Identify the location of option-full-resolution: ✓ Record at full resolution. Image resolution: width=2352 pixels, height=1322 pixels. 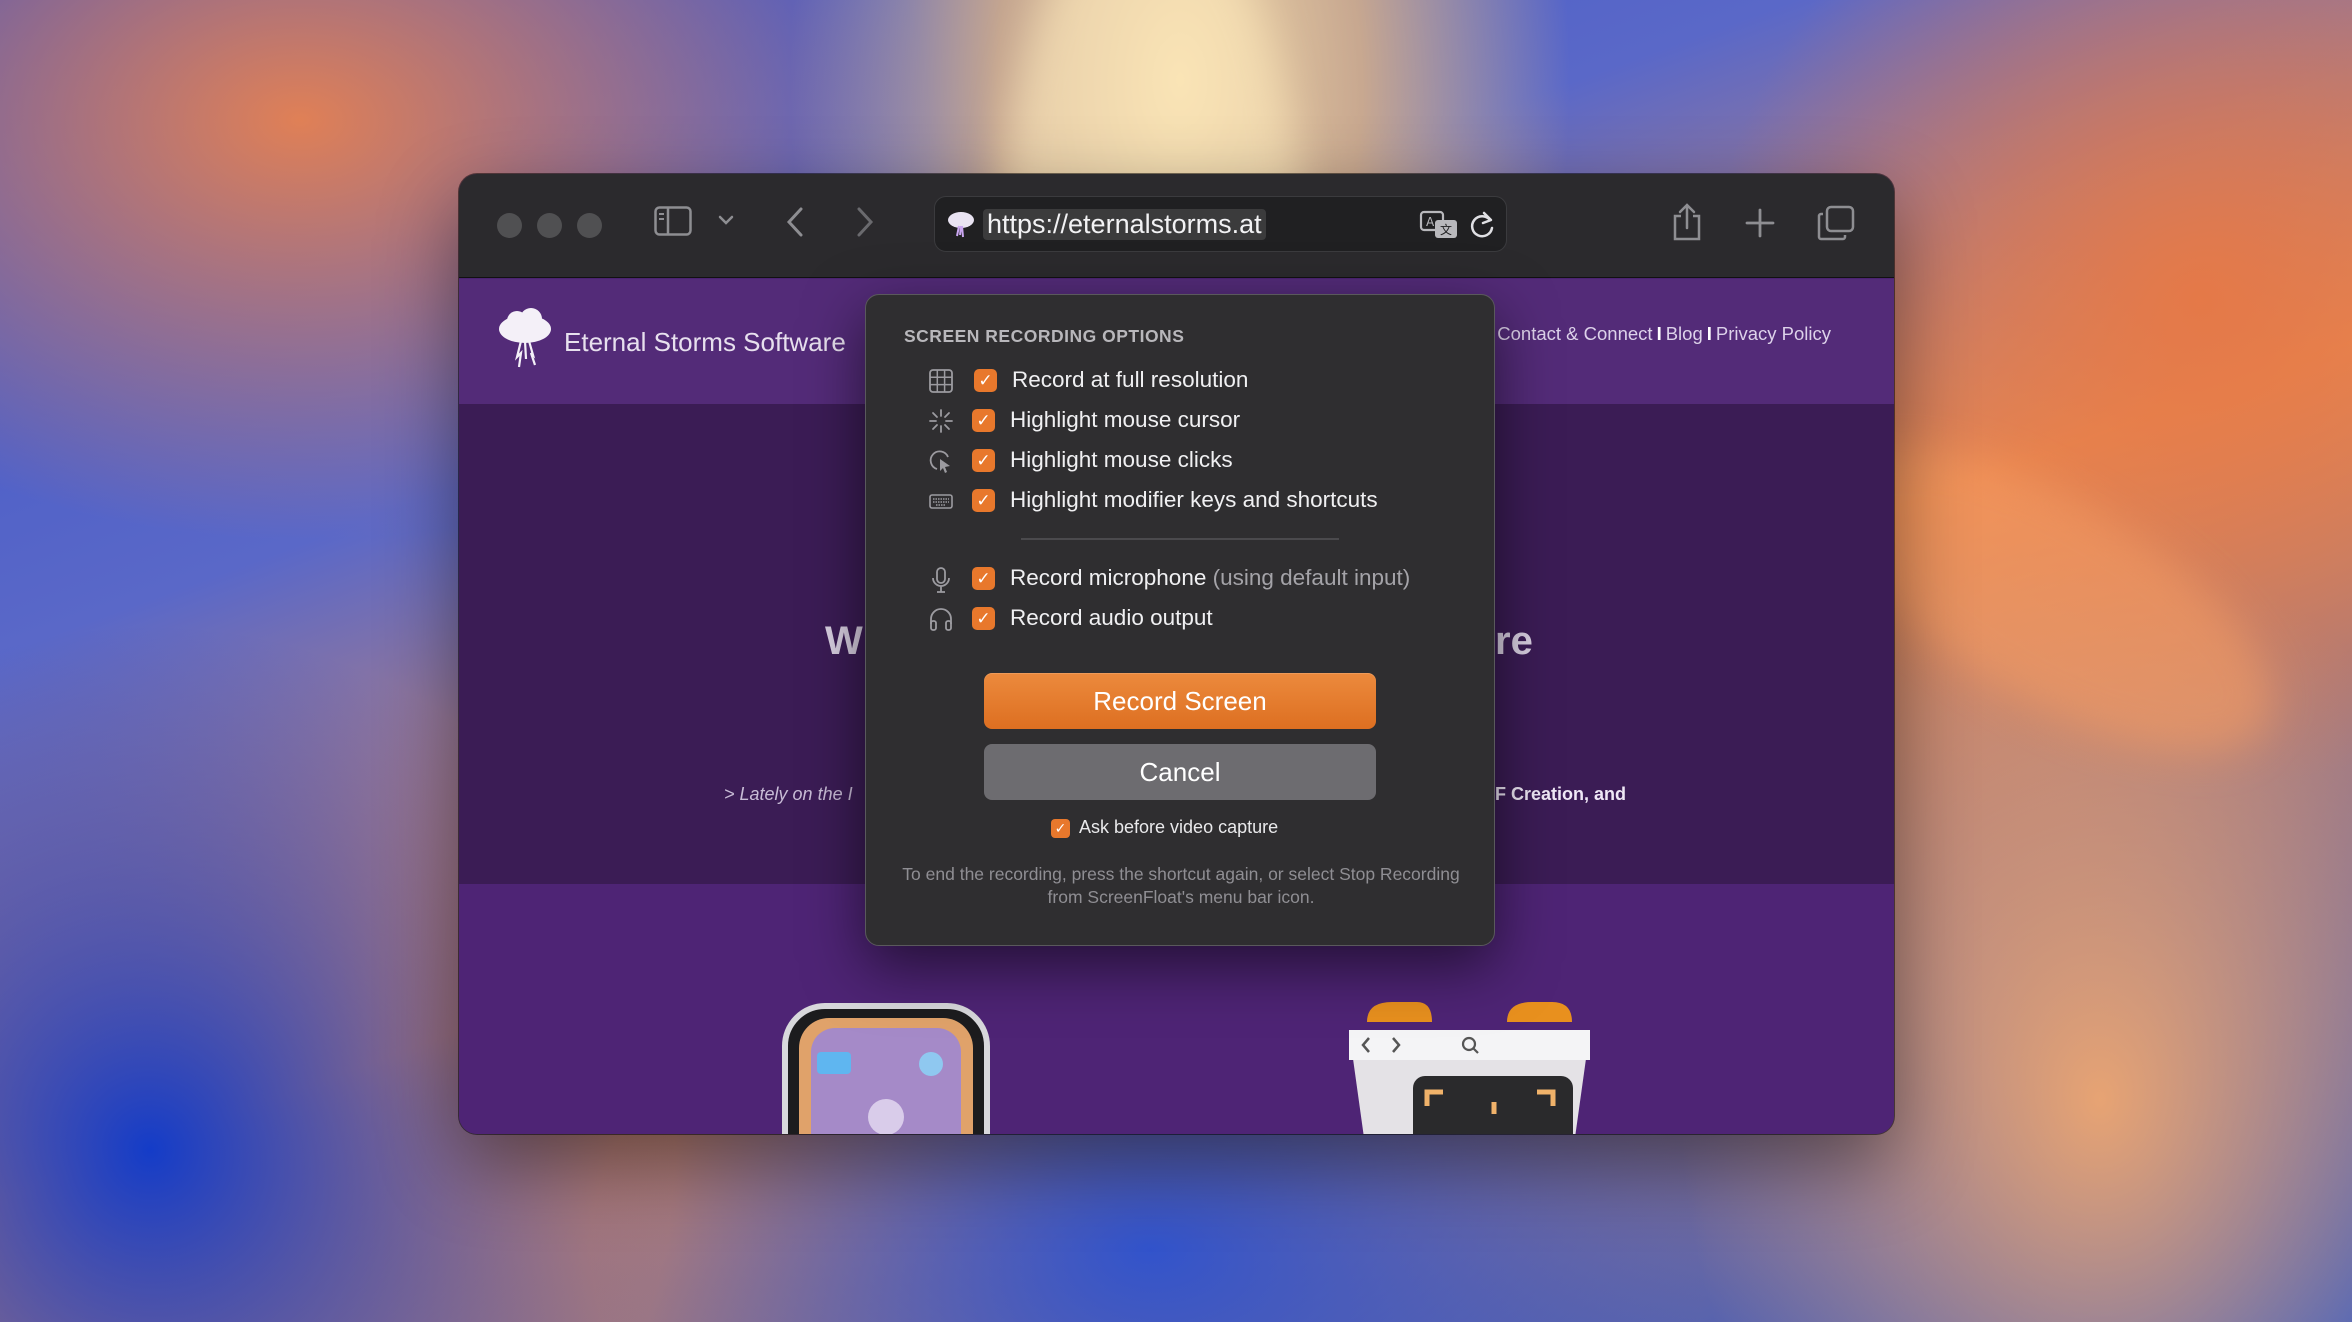
(1180, 381).